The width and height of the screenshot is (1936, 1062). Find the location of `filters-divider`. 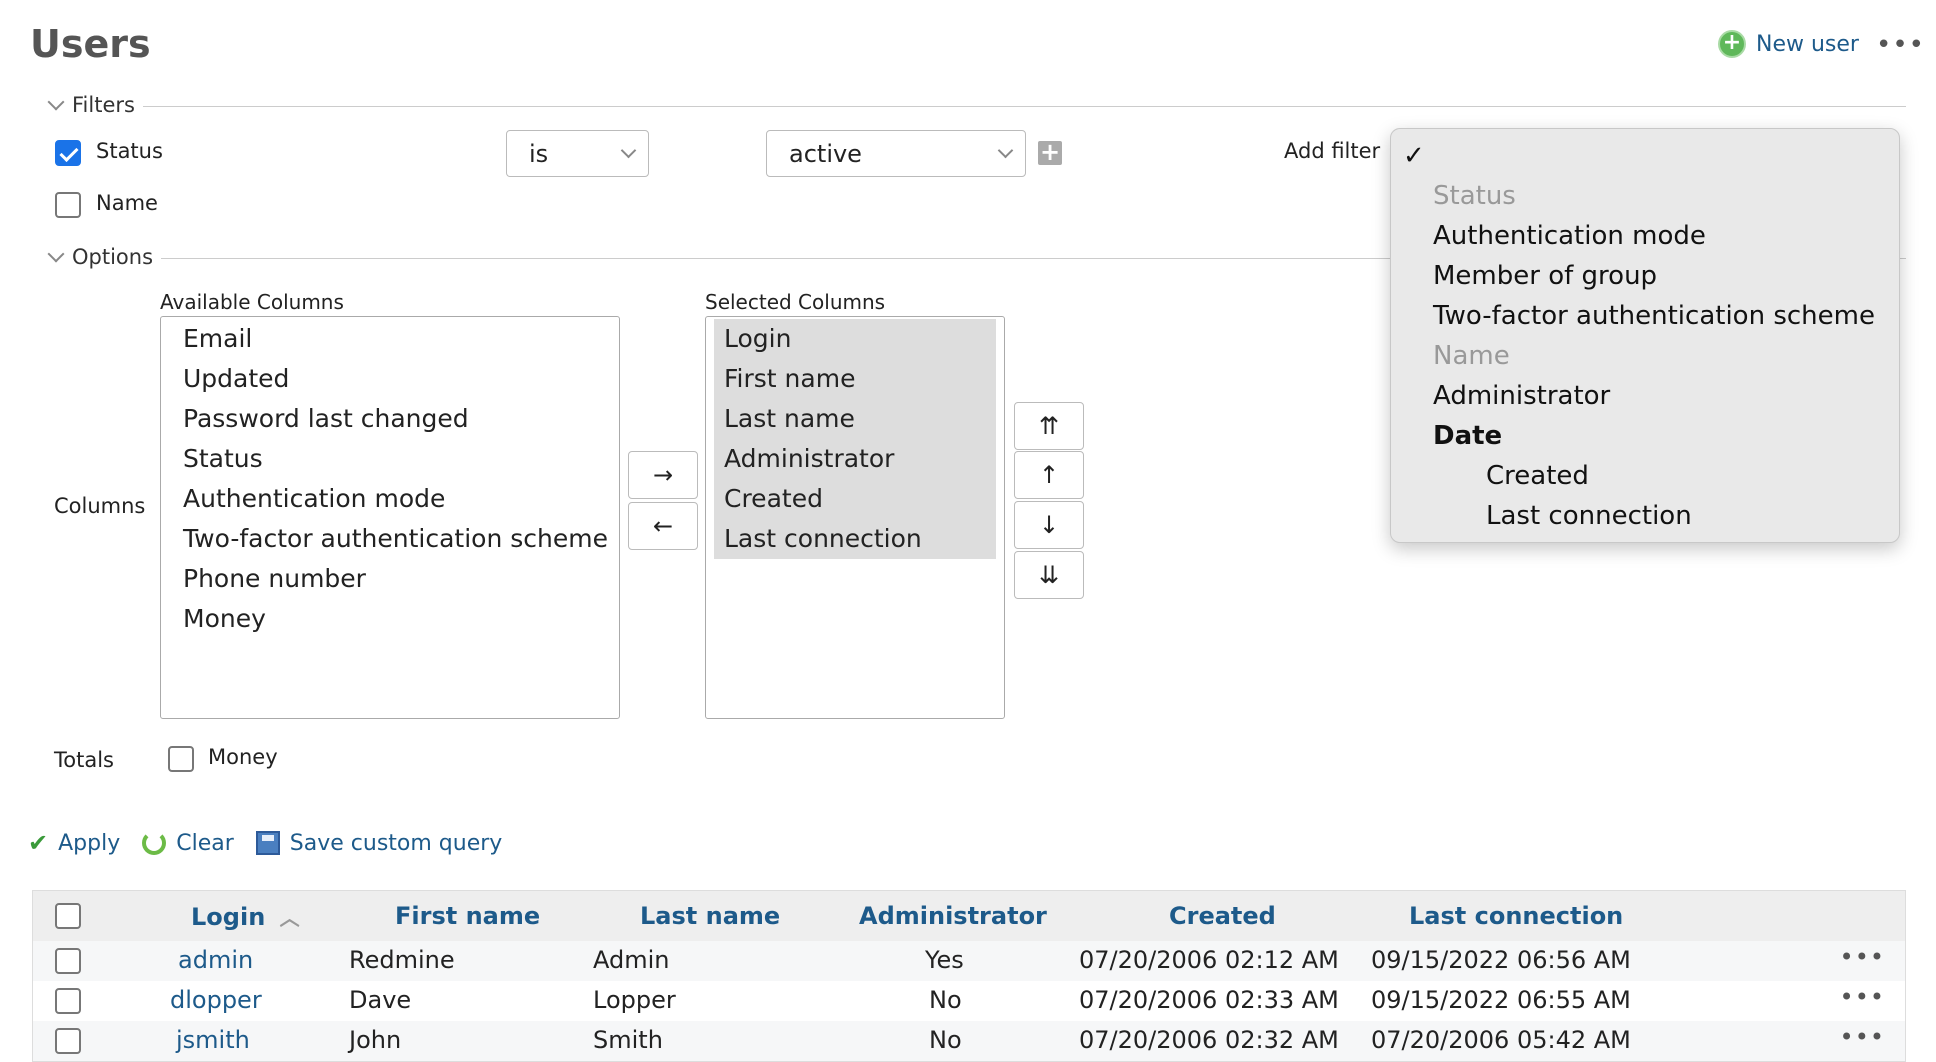

filters-divider is located at coordinates (968, 106).